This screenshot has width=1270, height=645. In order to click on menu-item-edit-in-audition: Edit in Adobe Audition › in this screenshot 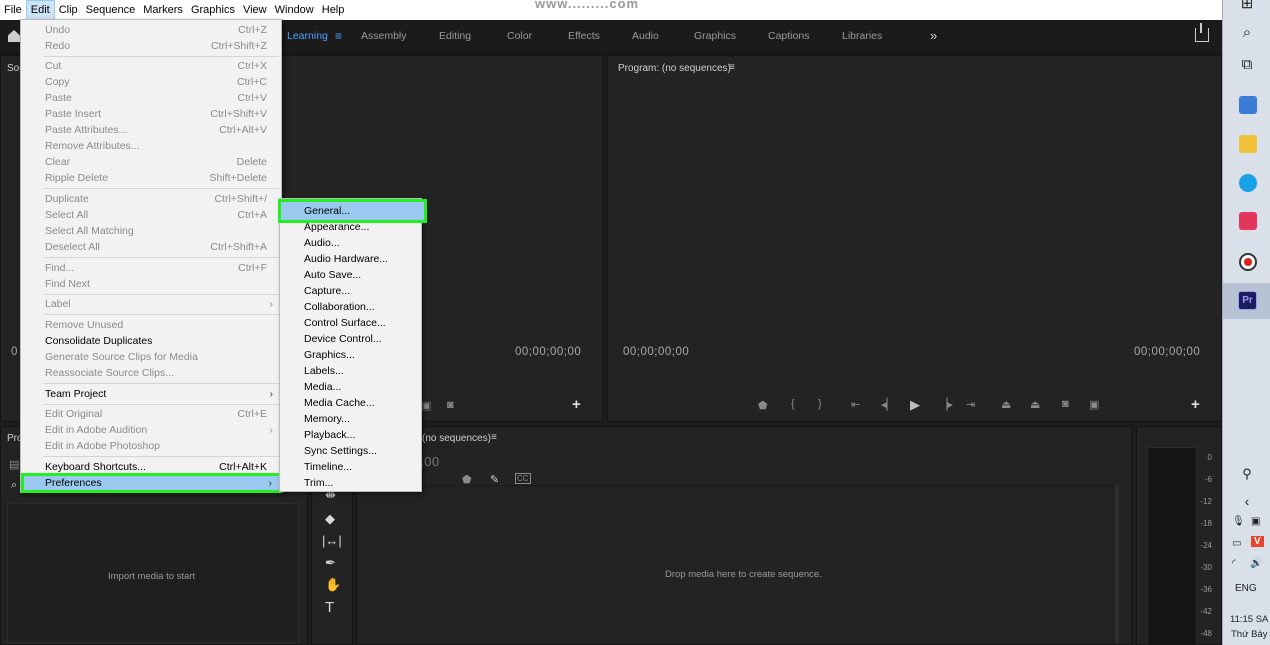, I will do `click(151, 430)`.